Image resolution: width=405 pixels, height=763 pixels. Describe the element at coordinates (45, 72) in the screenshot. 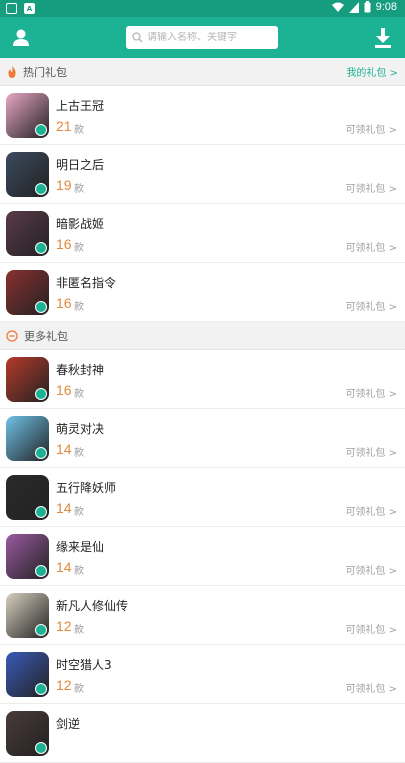

I see `hot-section-title: 热门礼包` at that location.